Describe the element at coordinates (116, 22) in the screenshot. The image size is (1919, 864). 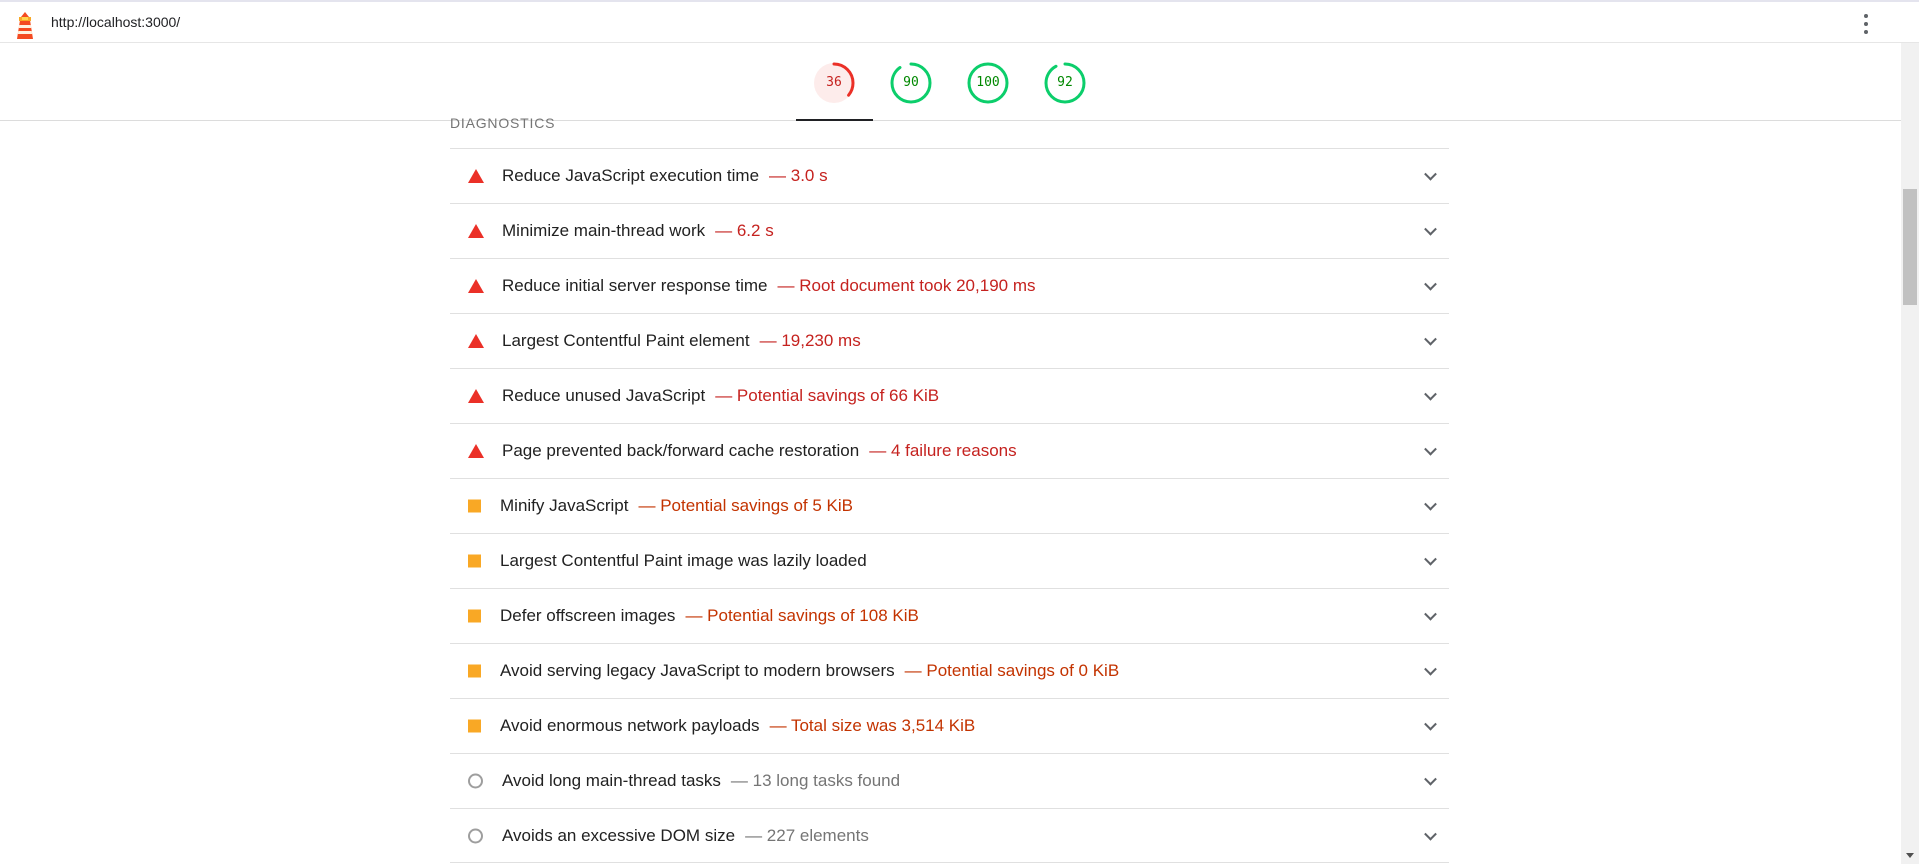
I see `report-url: http://localhost:3000/` at that location.